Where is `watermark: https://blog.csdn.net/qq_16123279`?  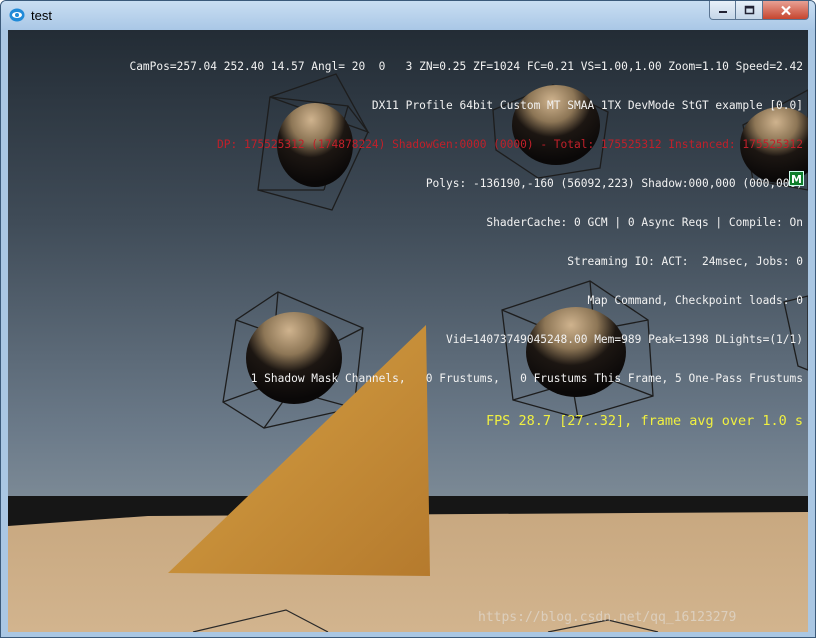 watermark: https://blog.csdn.net/qq_16123279 is located at coordinates (607, 617).